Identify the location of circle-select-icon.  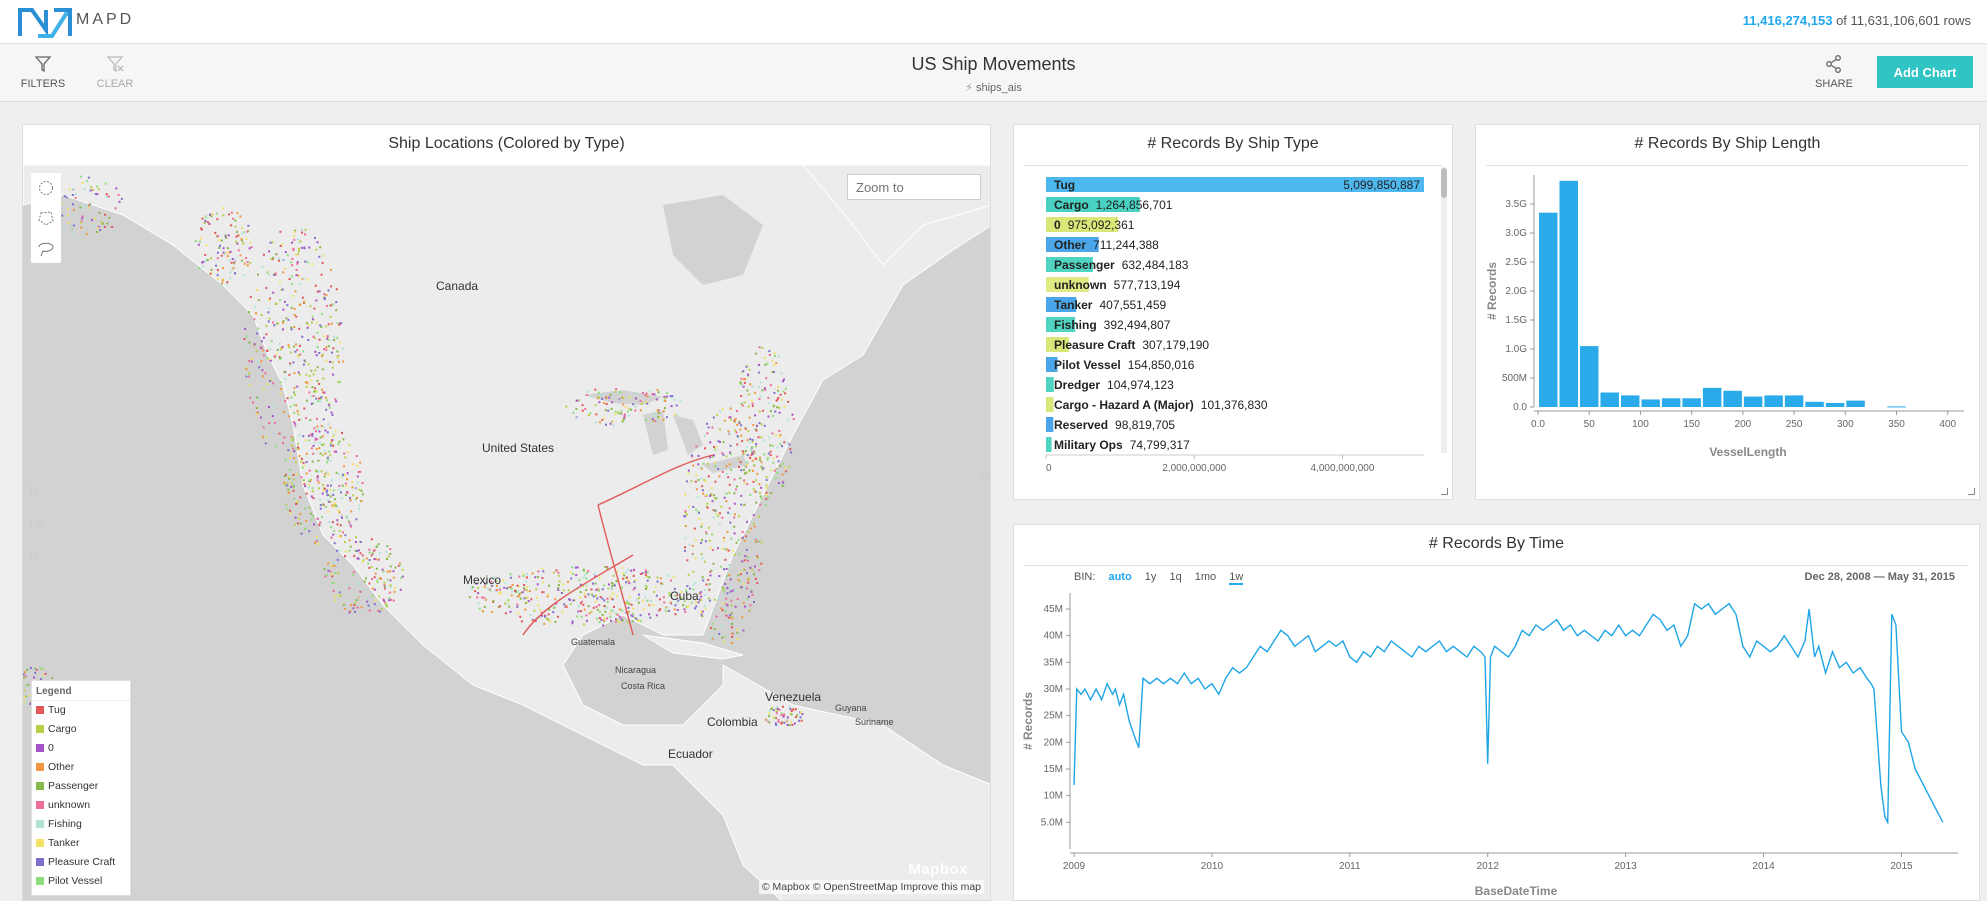
(46, 188).